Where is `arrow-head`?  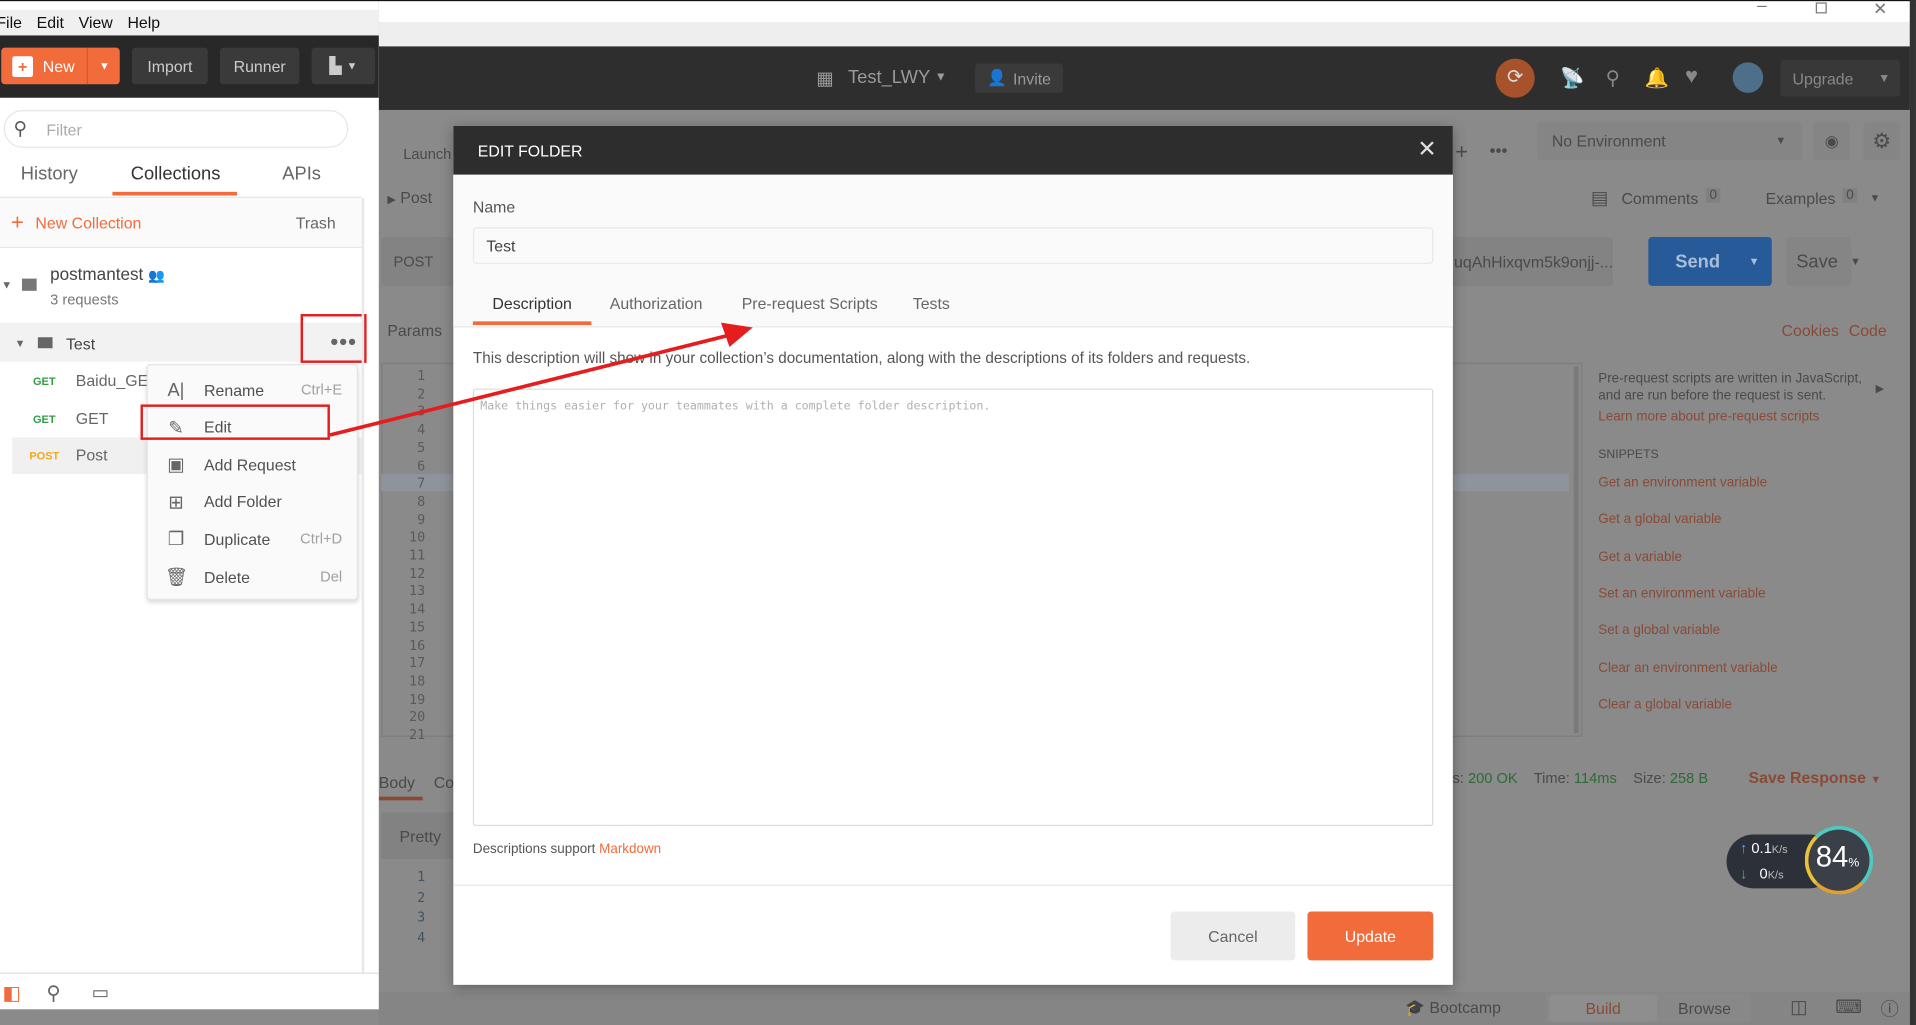 arrow-head is located at coordinates (736, 335).